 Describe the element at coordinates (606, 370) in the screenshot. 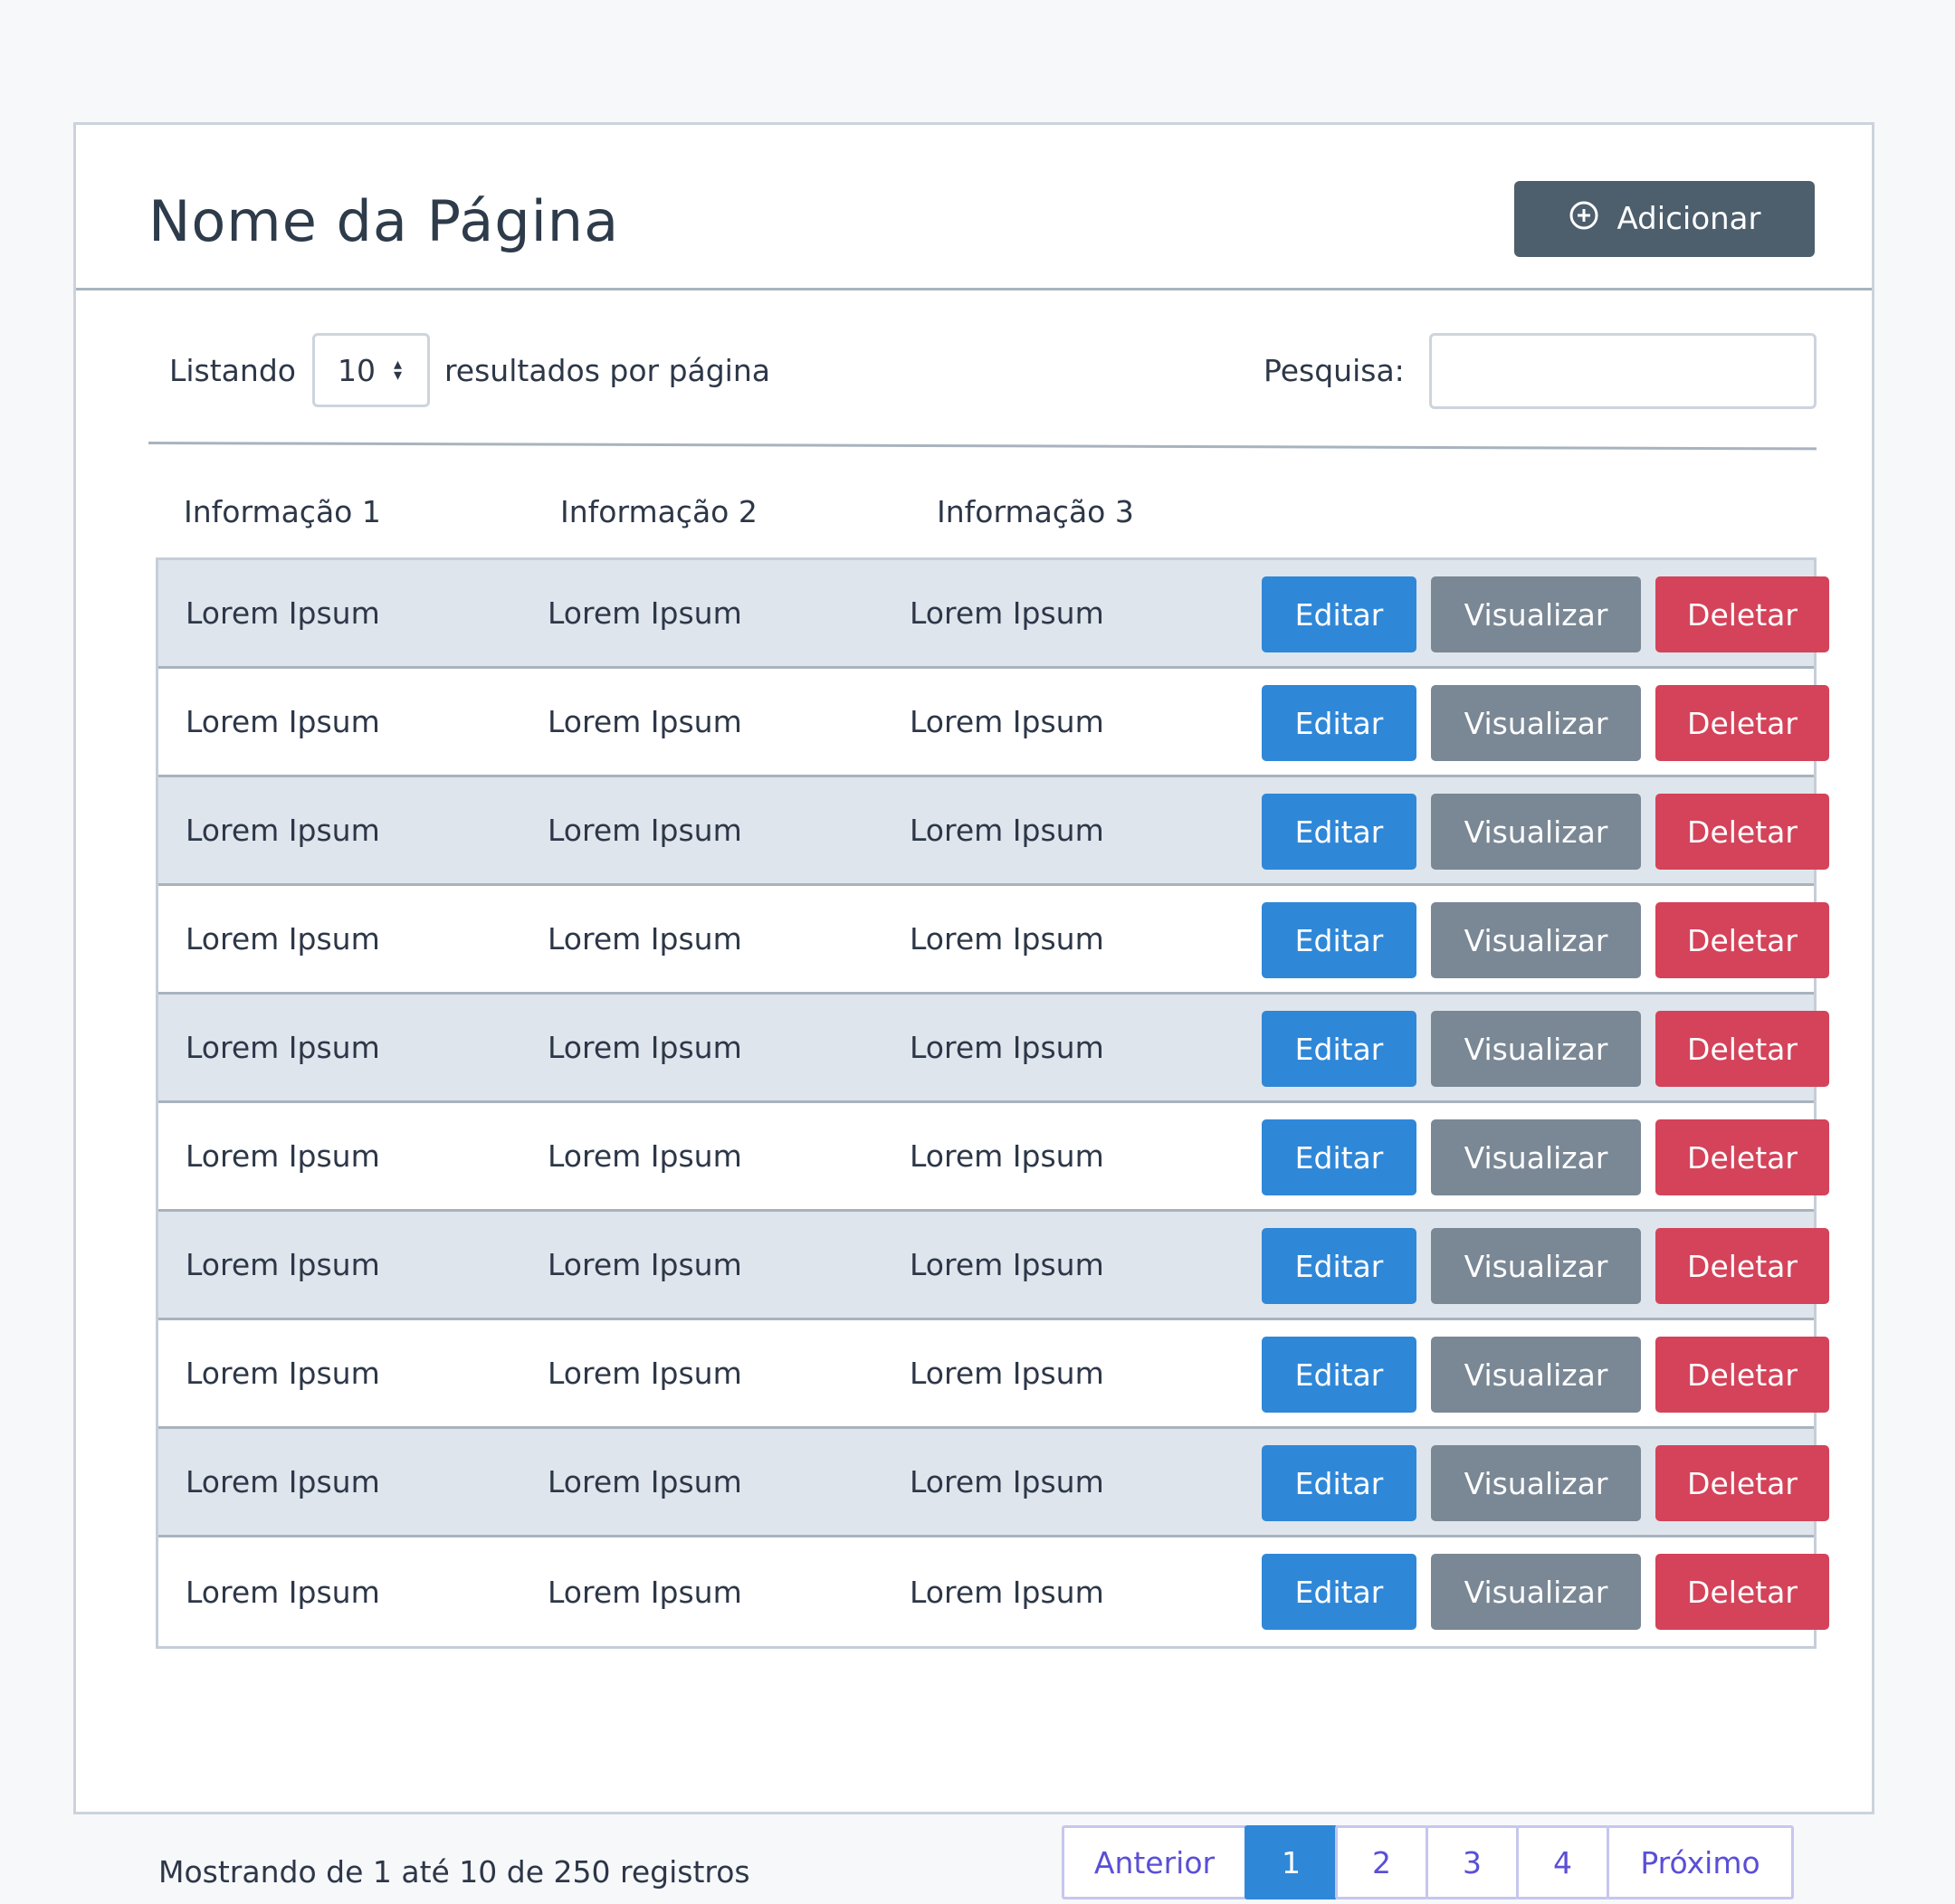

I see `per-page-label: resultados por página` at that location.